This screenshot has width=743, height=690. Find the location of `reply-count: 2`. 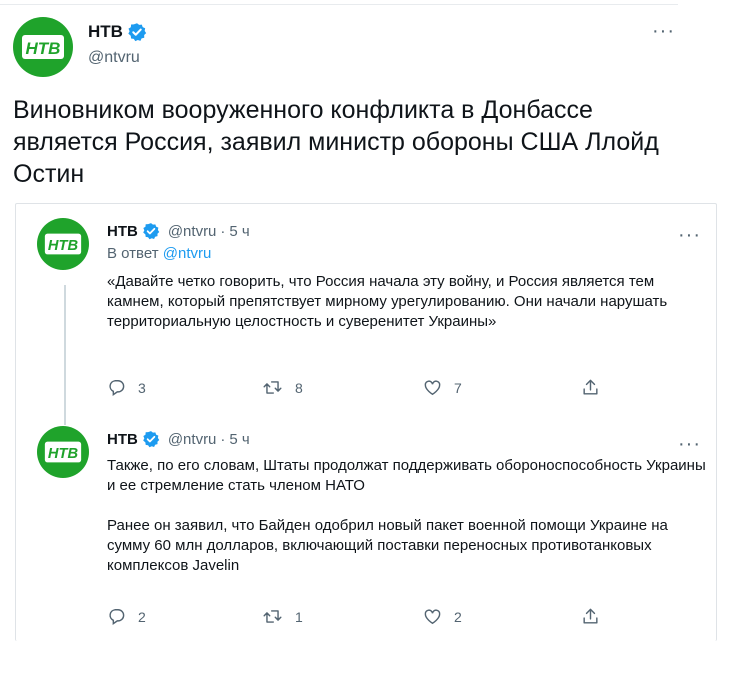

reply-count: 2 is located at coordinates (142, 616).